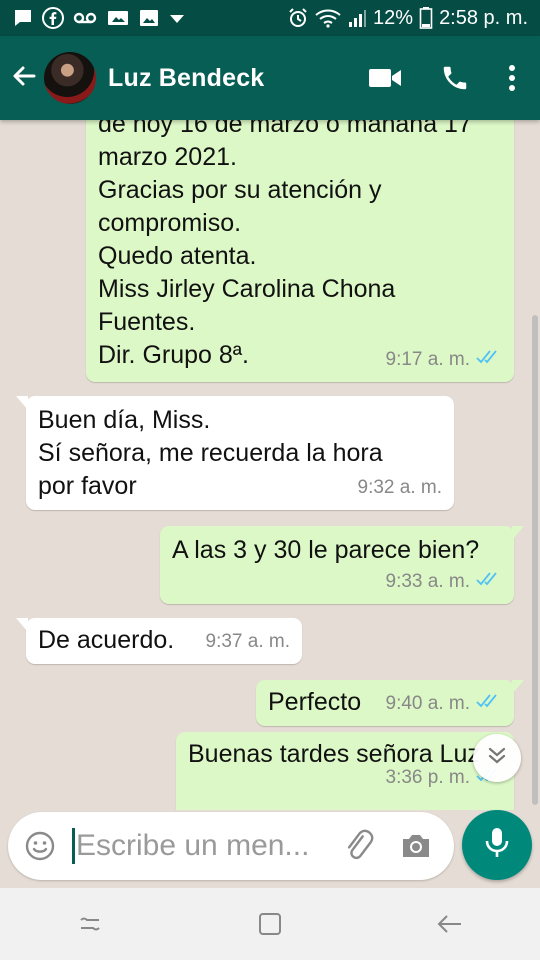 The width and height of the screenshot is (540, 960). What do you see at coordinates (416, 846) in the screenshot?
I see `camera-icon` at bounding box center [416, 846].